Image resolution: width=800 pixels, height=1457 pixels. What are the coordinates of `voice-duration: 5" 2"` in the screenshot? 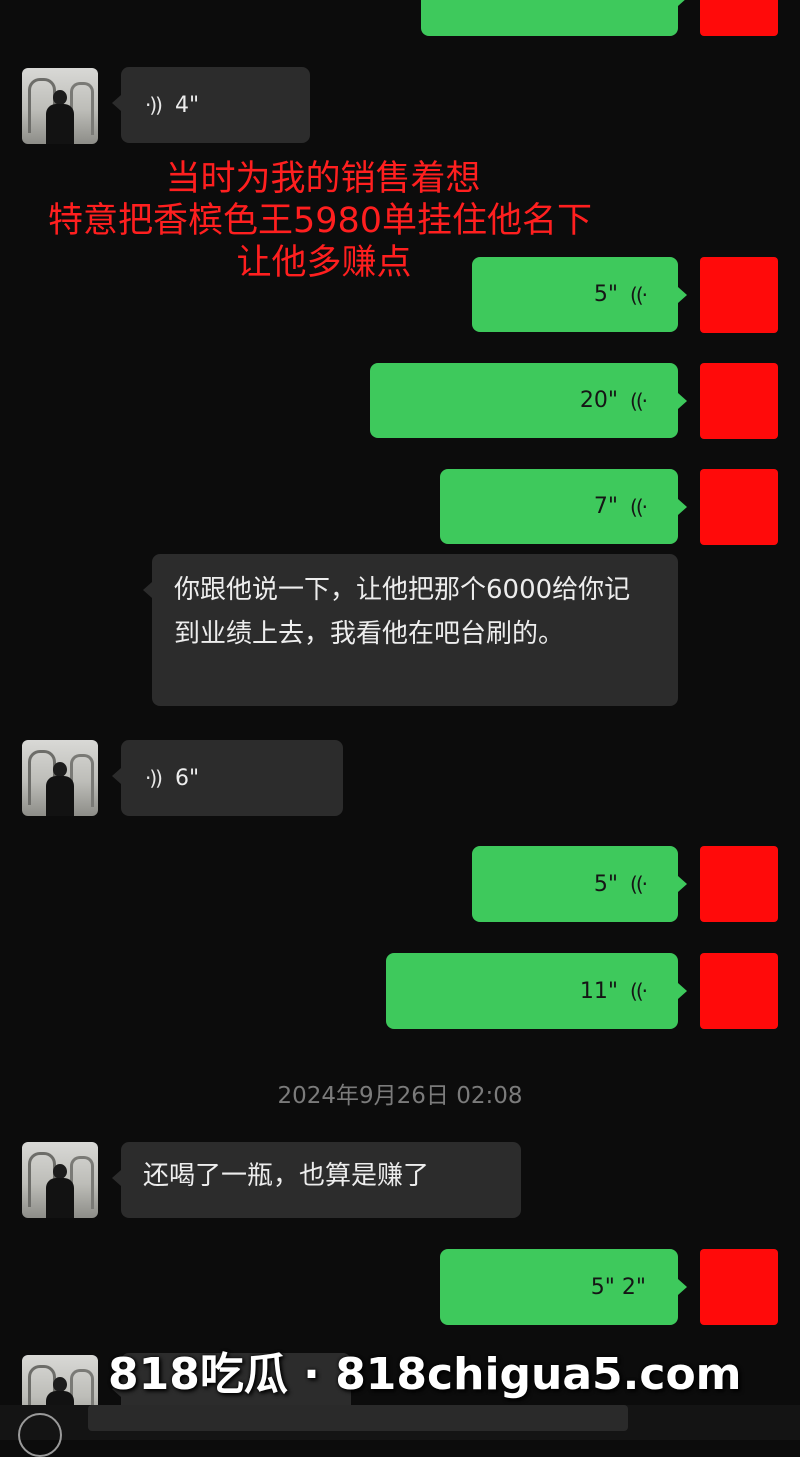 It's located at (618, 1287).